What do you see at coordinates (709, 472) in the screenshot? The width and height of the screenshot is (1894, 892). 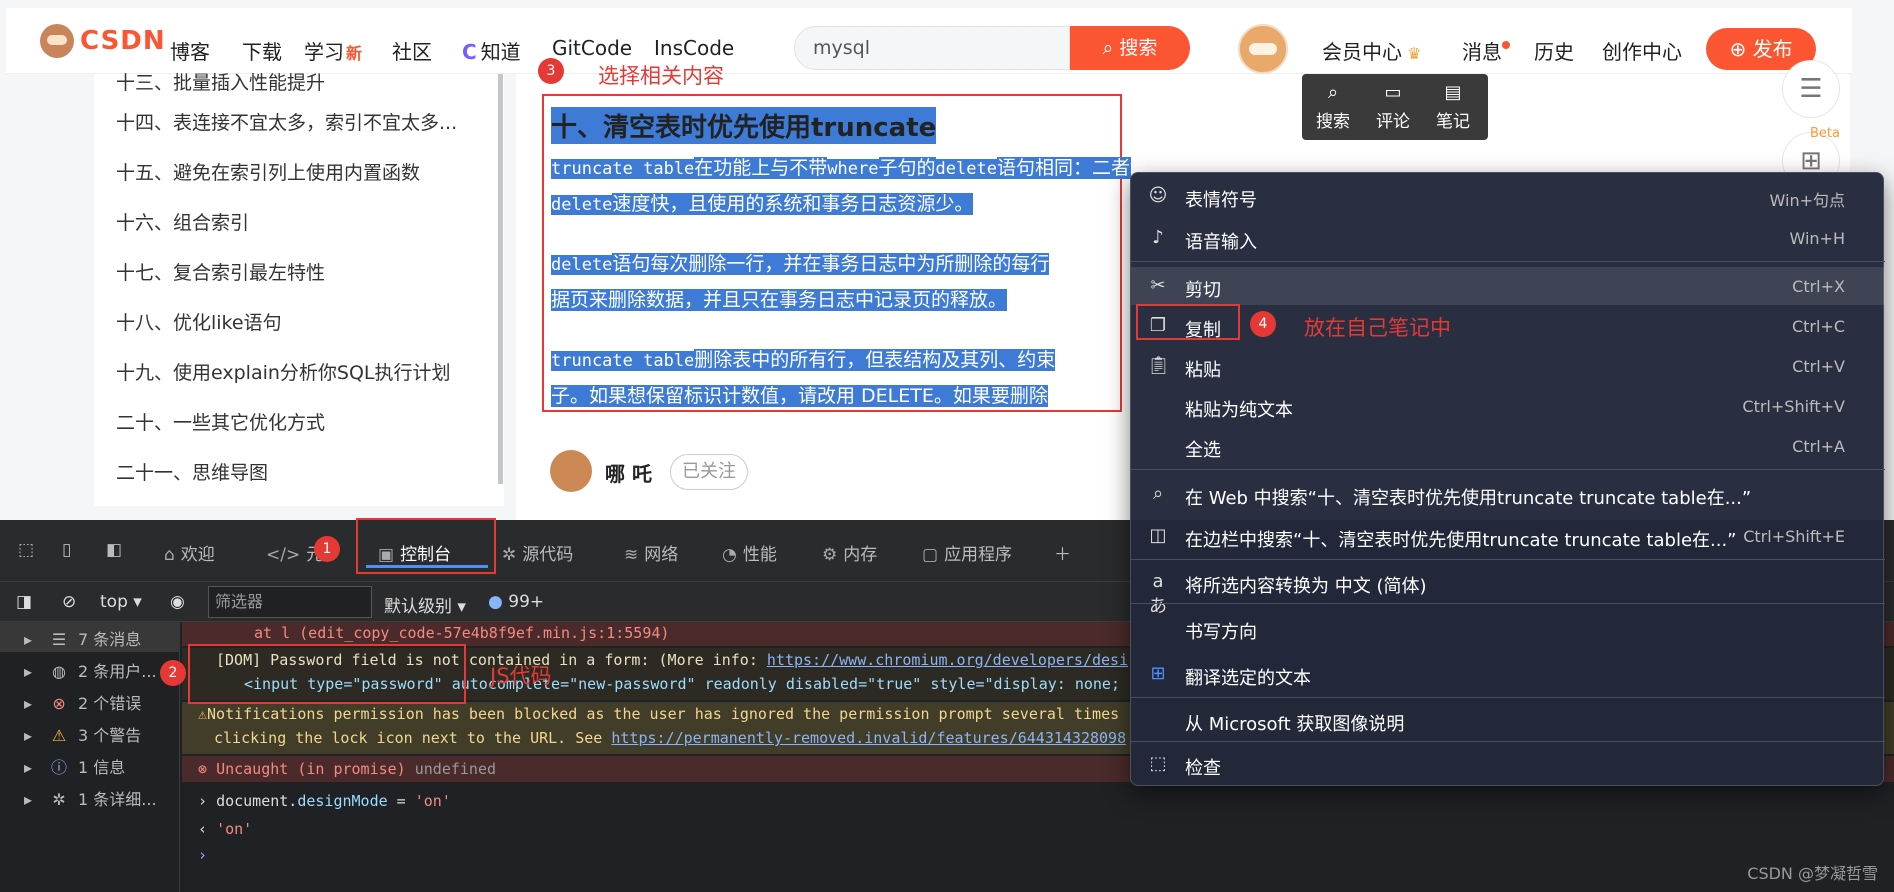 I see `follow-button: 已关注` at bounding box center [709, 472].